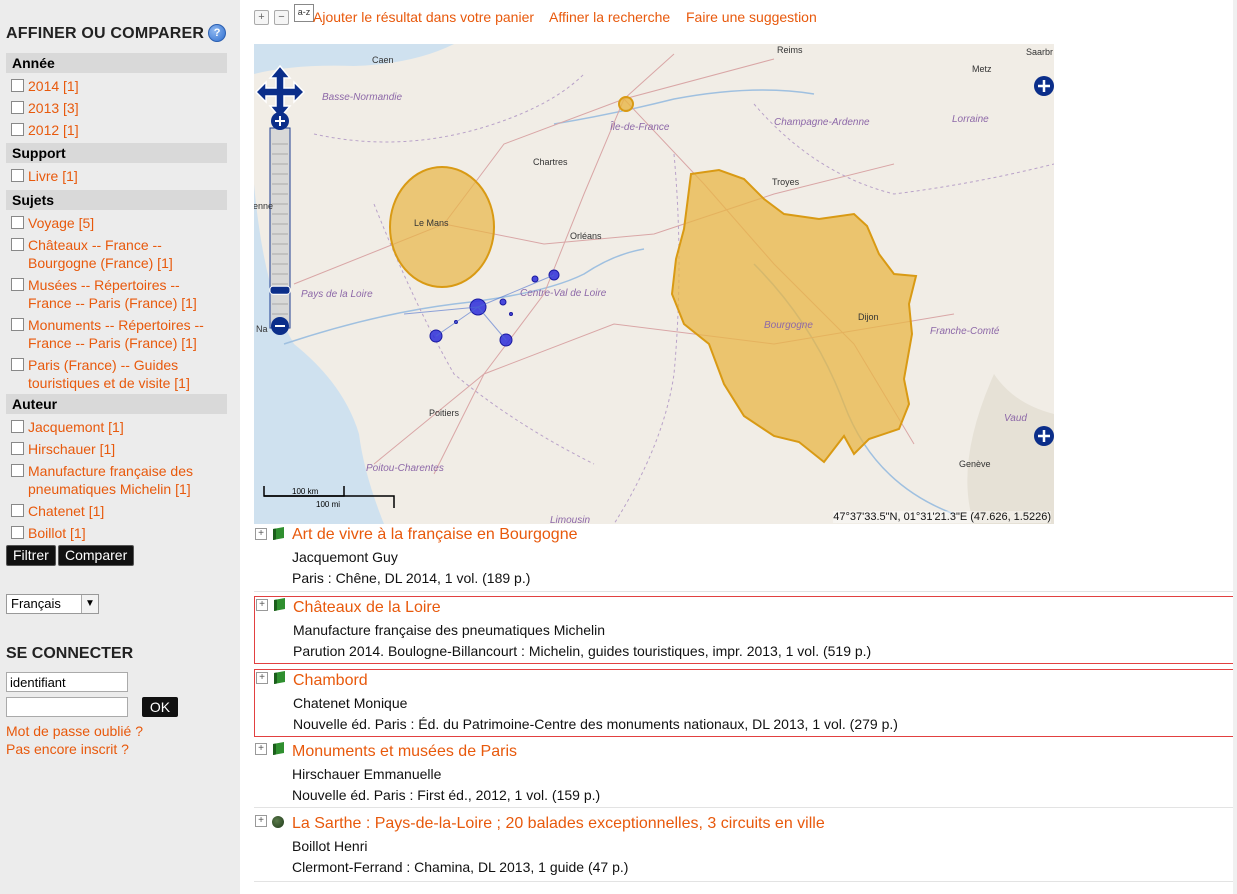 This screenshot has height=894, width=1237. What do you see at coordinates (116, 449) in the screenshot?
I see `facet-item-hirschauer: Hirschauer [1]` at bounding box center [116, 449].